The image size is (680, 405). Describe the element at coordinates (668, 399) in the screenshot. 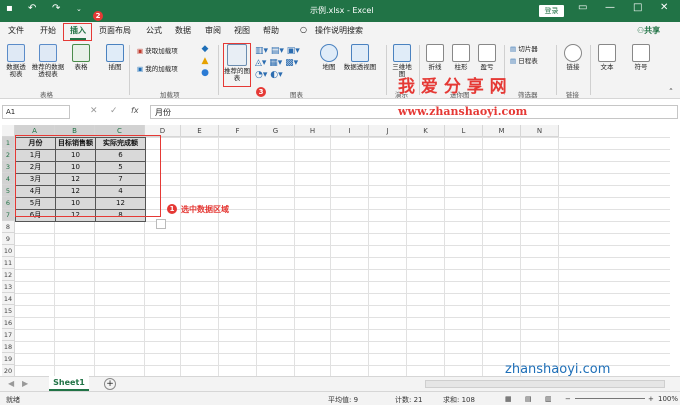

I see `zoom-level: 100%` at that location.